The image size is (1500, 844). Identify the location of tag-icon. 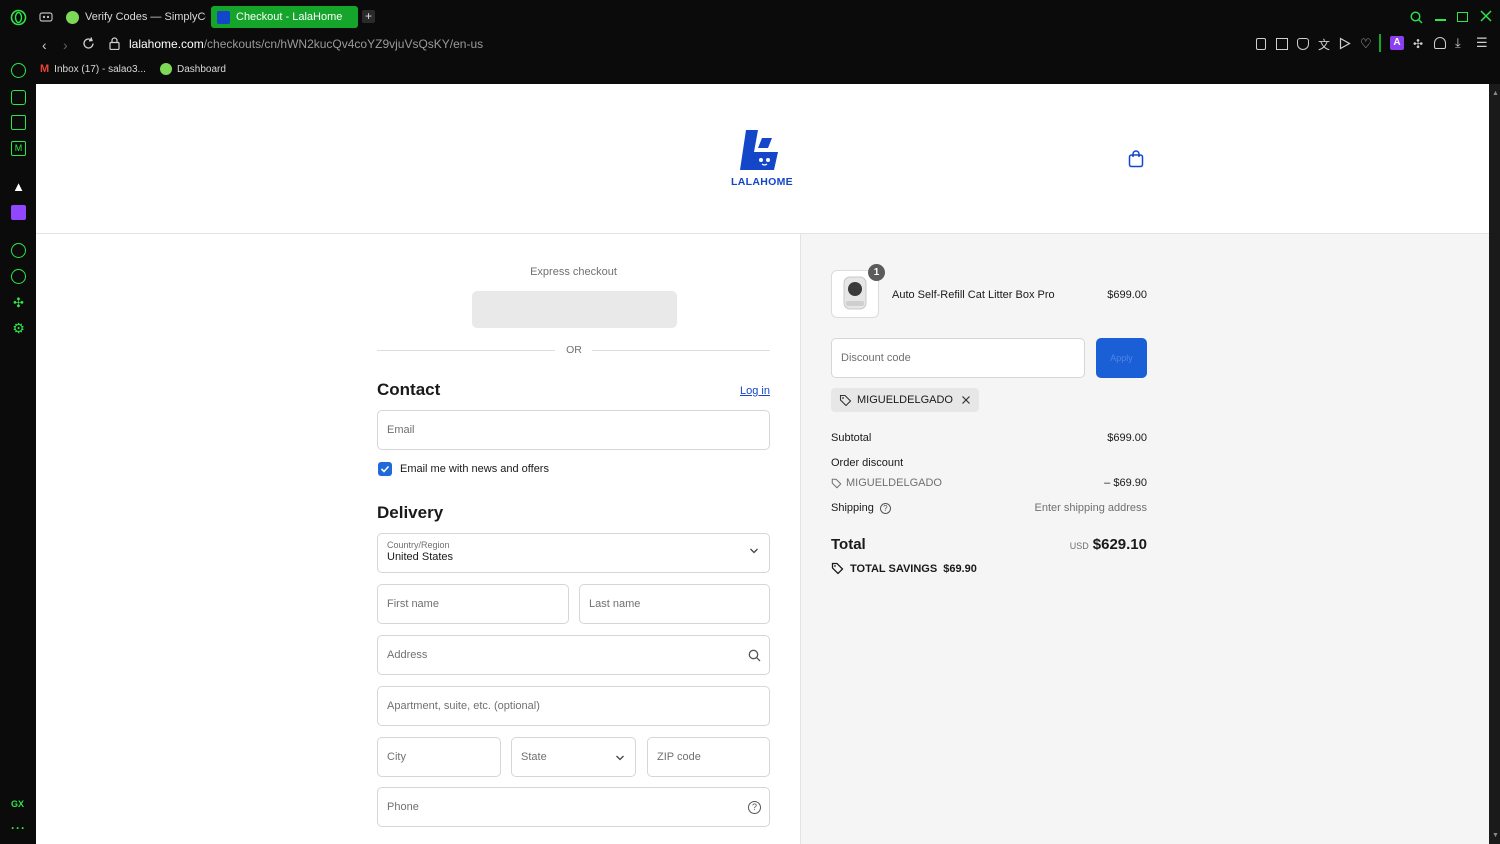
(845, 400).